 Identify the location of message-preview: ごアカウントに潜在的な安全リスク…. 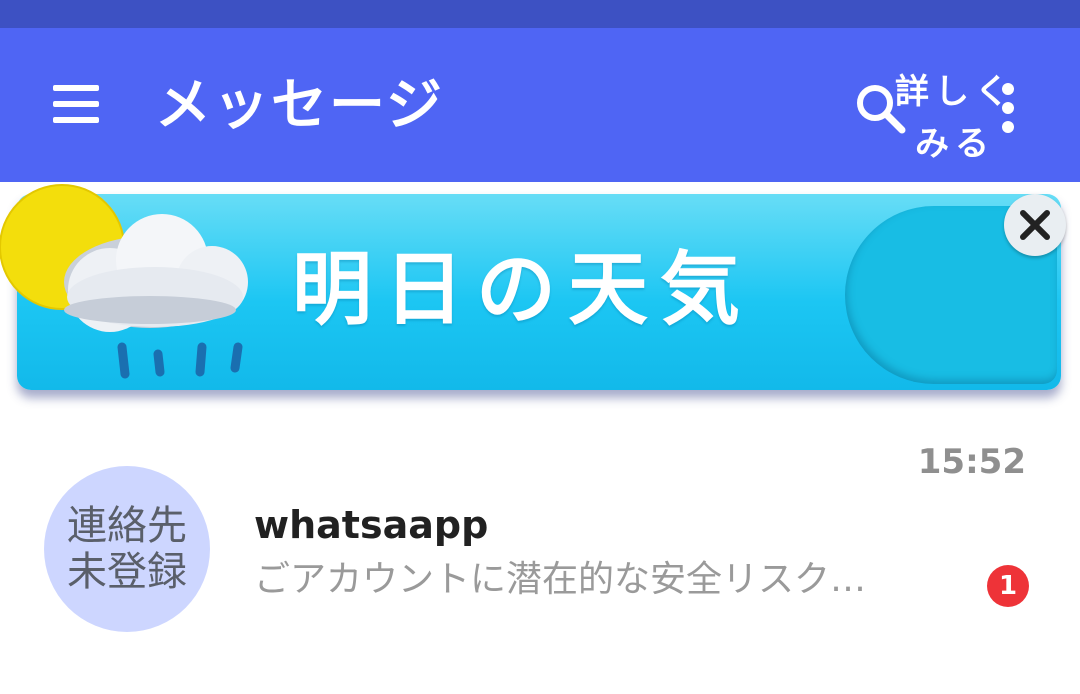
(560, 579).